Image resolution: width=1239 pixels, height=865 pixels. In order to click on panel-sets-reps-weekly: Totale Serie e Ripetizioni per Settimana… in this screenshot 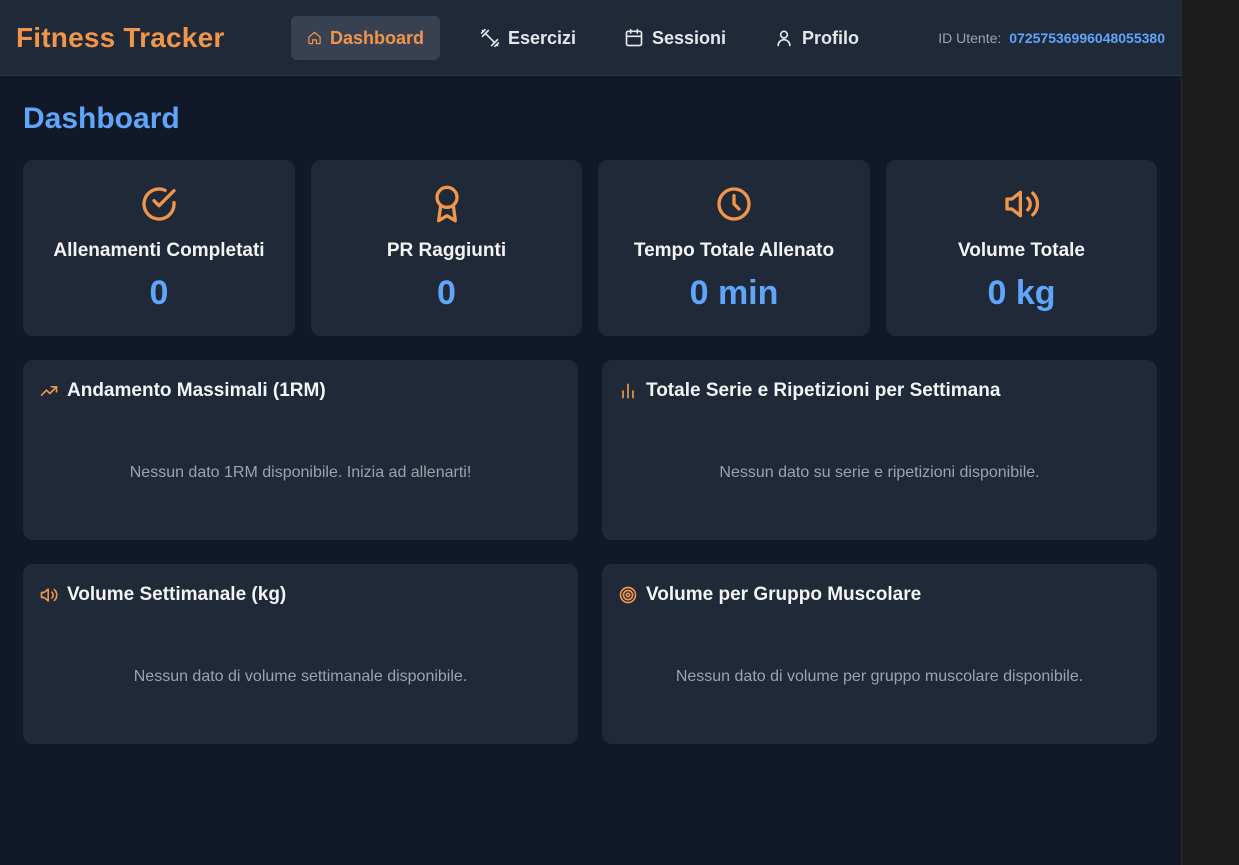, I will do `click(879, 450)`.